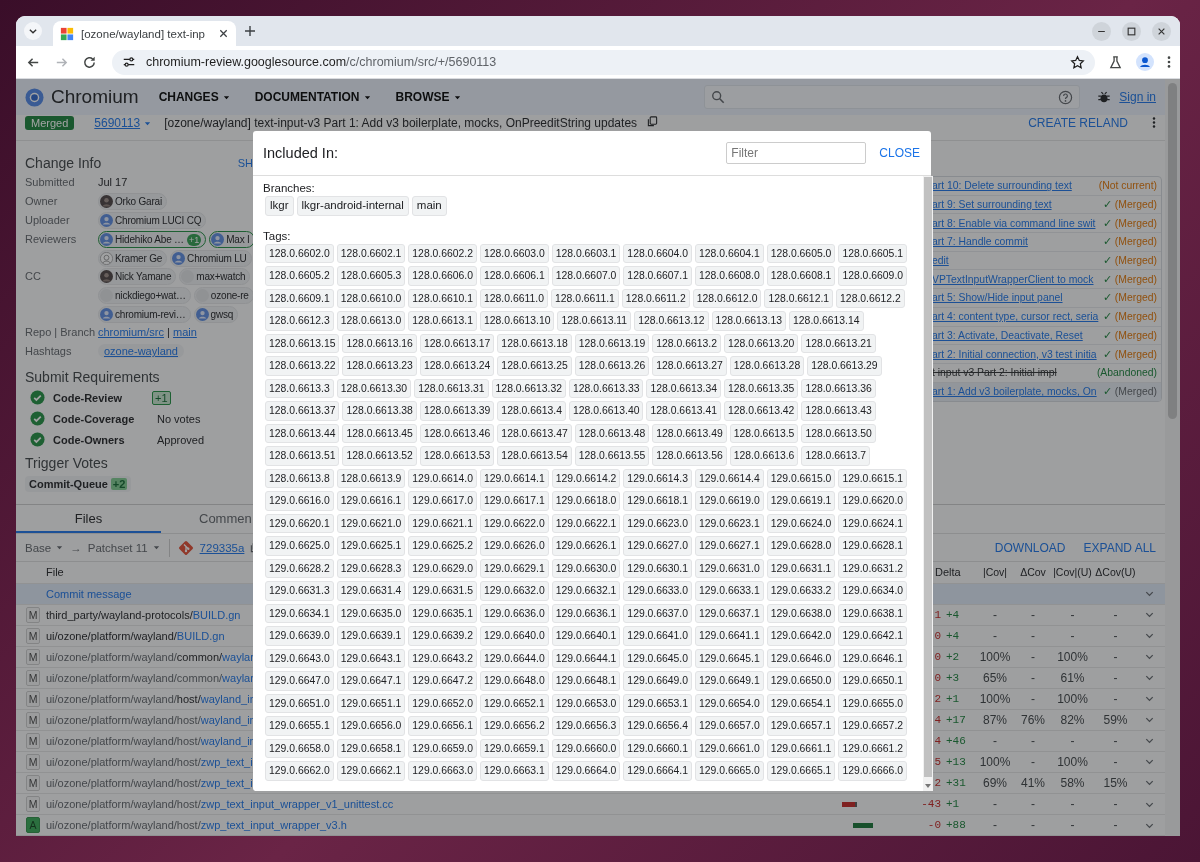 The height and width of the screenshot is (862, 1200). What do you see at coordinates (892, 97) in the screenshot?
I see `search-field` at bounding box center [892, 97].